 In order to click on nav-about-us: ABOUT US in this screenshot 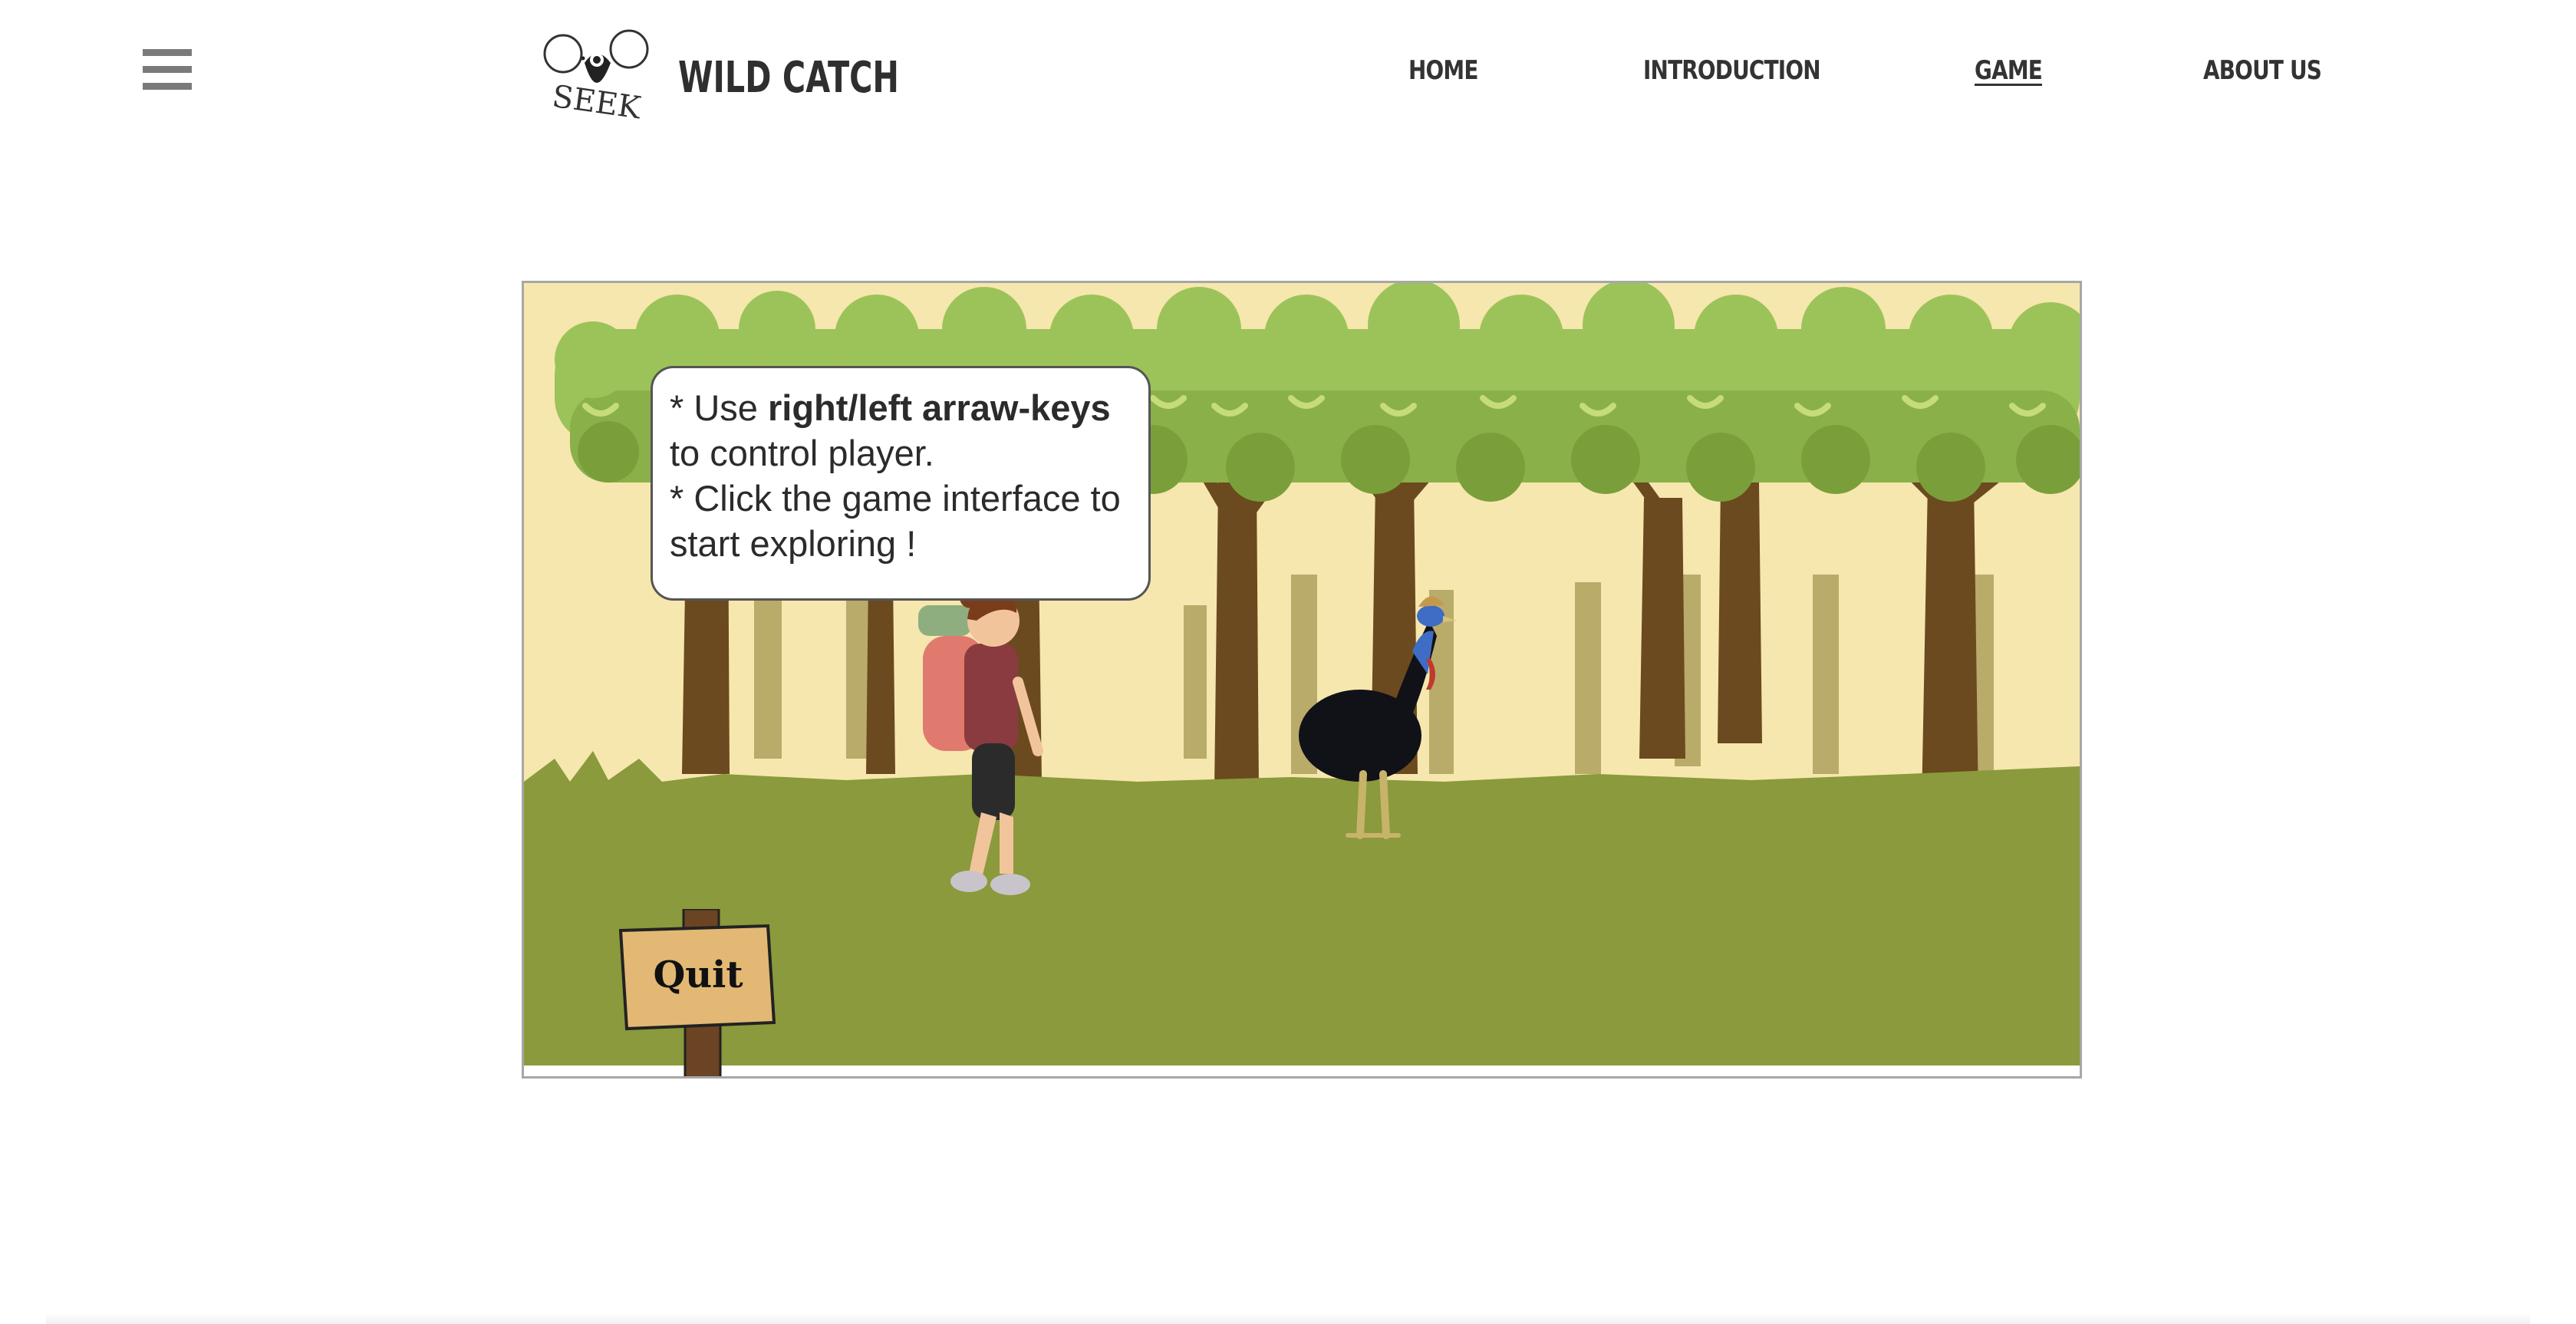, I will do `click(2262, 70)`.